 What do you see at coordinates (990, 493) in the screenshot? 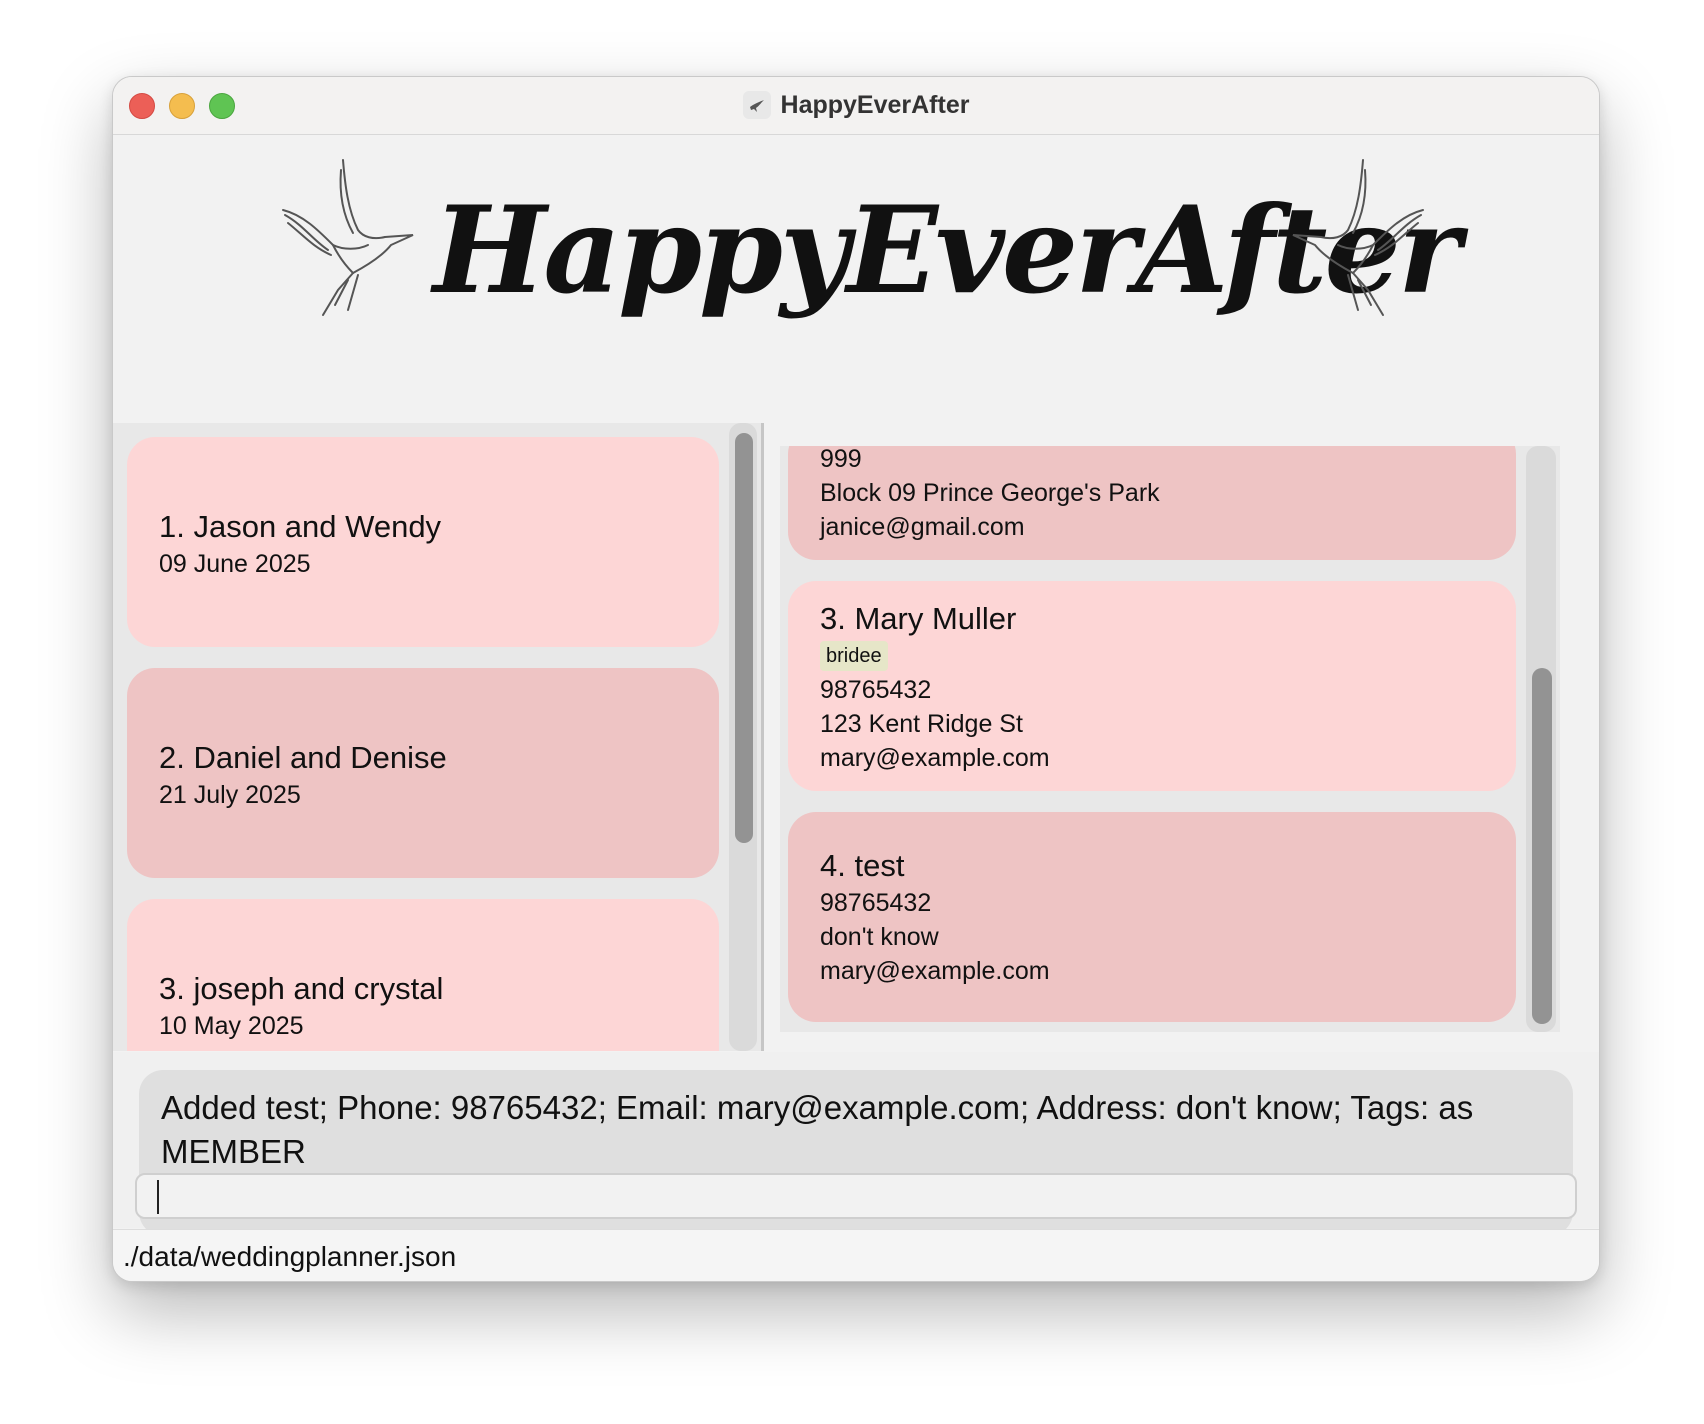
I see `person-address: Block 09 Prince George's Park` at bounding box center [990, 493].